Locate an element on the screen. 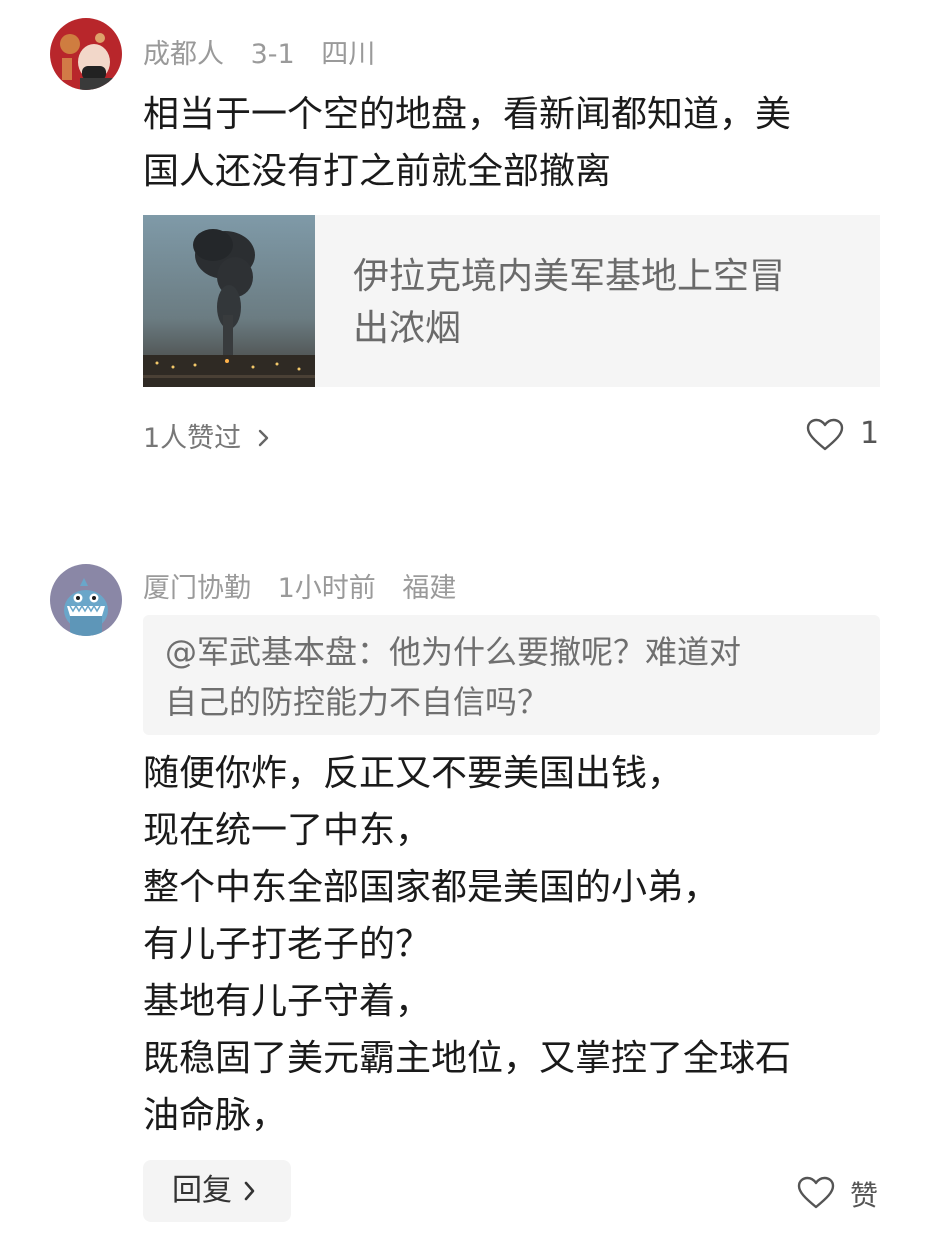 This screenshot has height=1253, width=930. quoted-comment: @军武基本盘：他为什么要撤呢？难道对 自己的防控能力不自信吗？ is located at coordinates (511, 675).